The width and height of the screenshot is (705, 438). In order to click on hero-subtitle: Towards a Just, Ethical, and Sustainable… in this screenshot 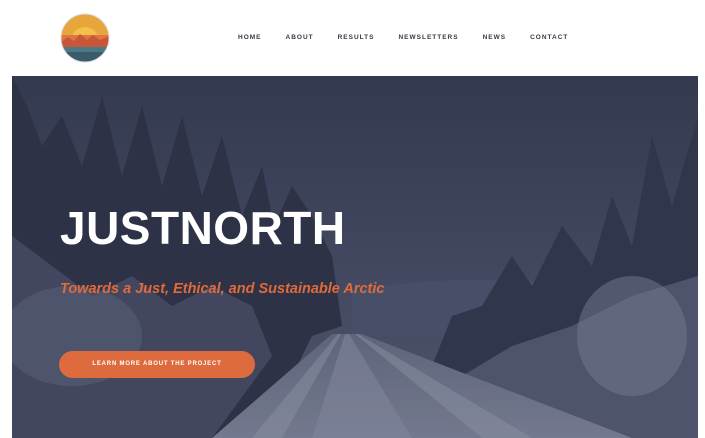, I will do `click(222, 289)`.